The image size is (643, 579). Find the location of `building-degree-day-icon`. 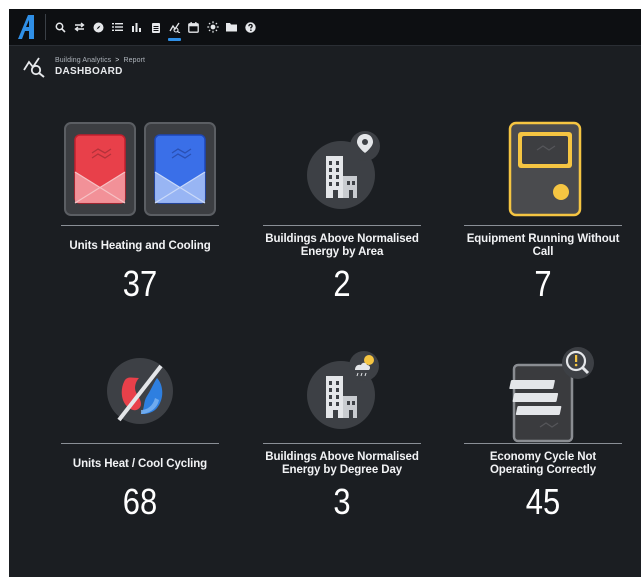

building-degree-day-icon is located at coordinates (342, 390).